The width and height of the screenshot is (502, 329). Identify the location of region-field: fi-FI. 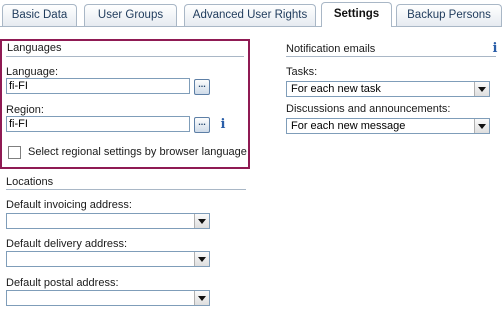
(98, 124).